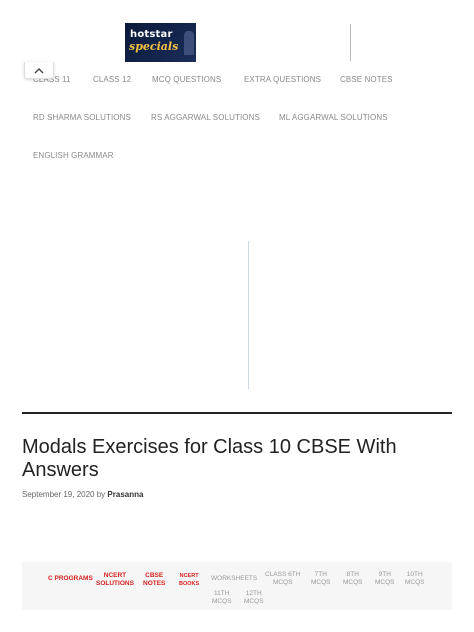 This screenshot has height=632, width=474. What do you see at coordinates (237, 413) in the screenshot?
I see `content-divider` at bounding box center [237, 413].